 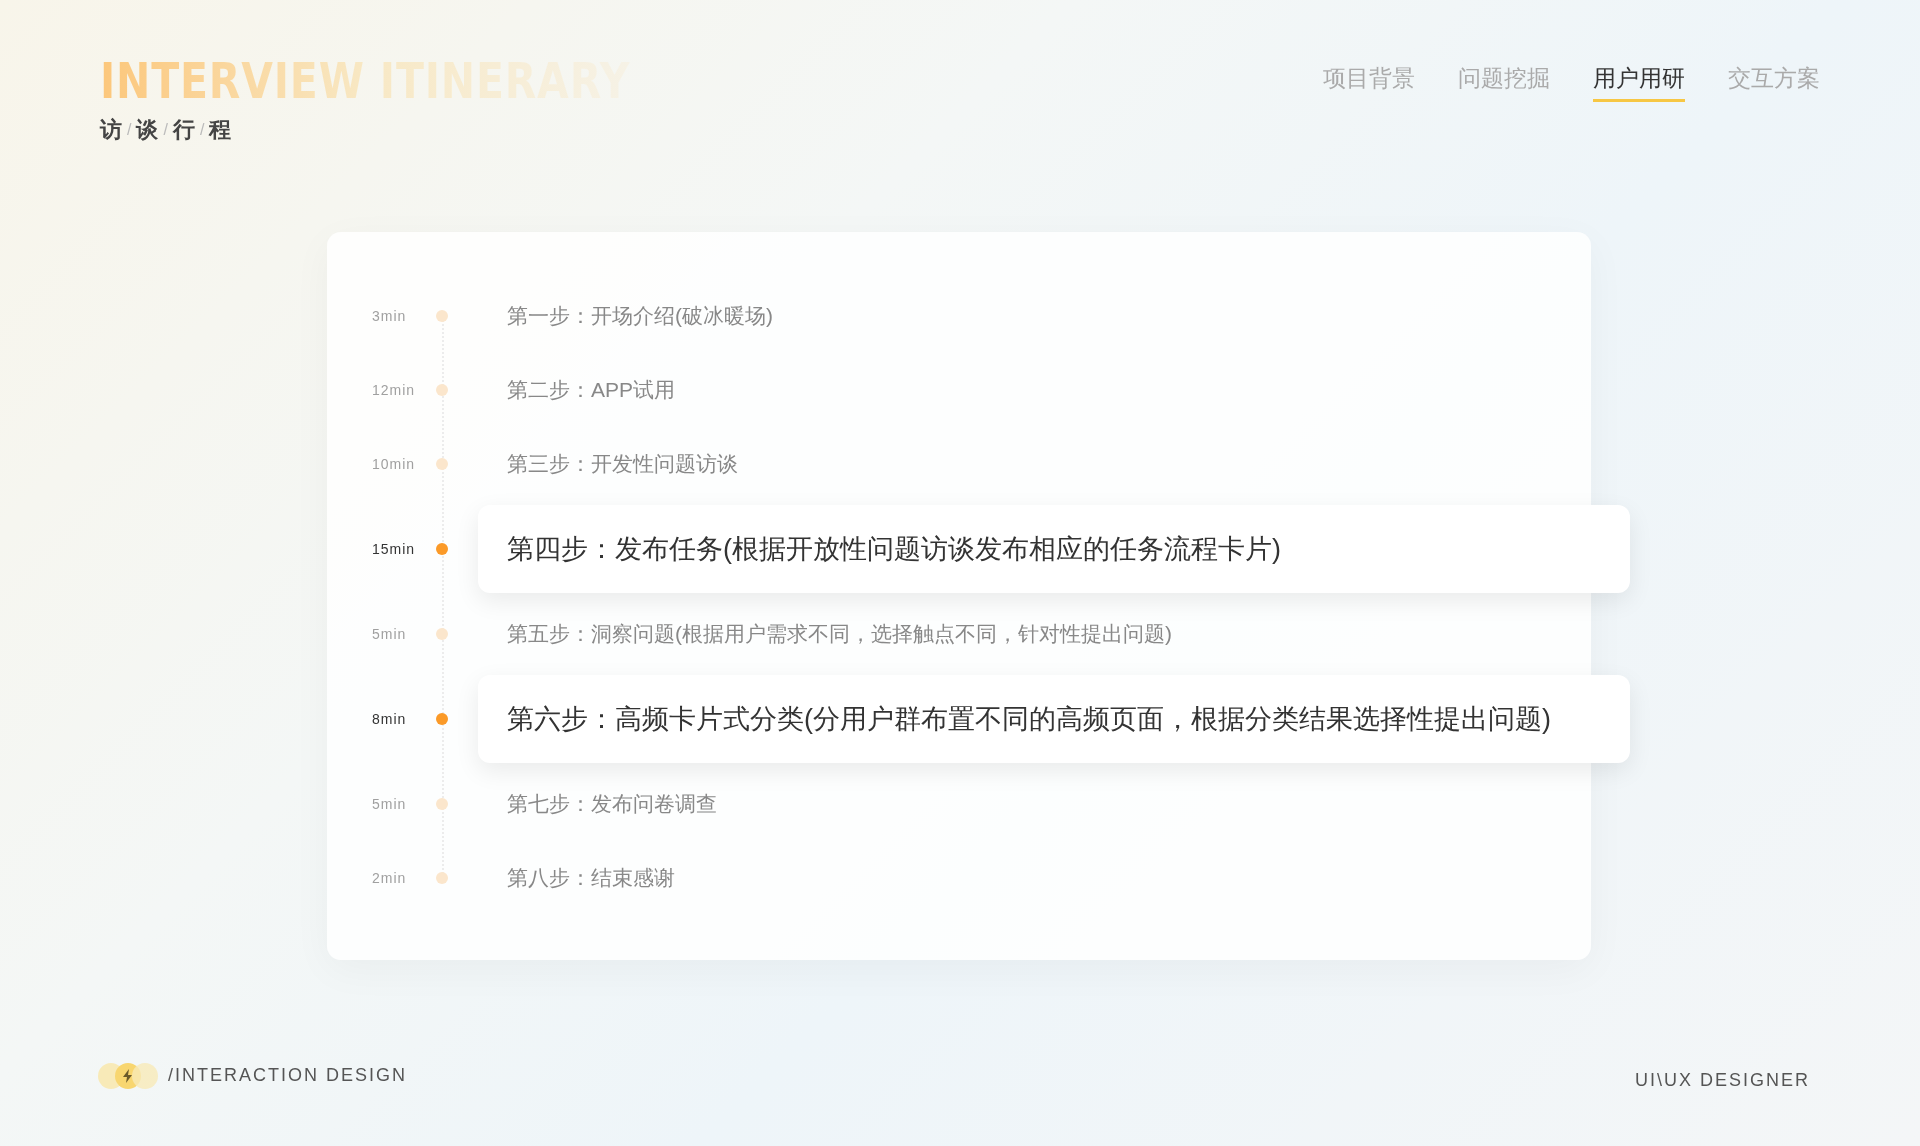 I want to click on step-text: 第四步：发布任务(根据开放性问题访谈发布相应的任务流程卡片), so click(x=894, y=549).